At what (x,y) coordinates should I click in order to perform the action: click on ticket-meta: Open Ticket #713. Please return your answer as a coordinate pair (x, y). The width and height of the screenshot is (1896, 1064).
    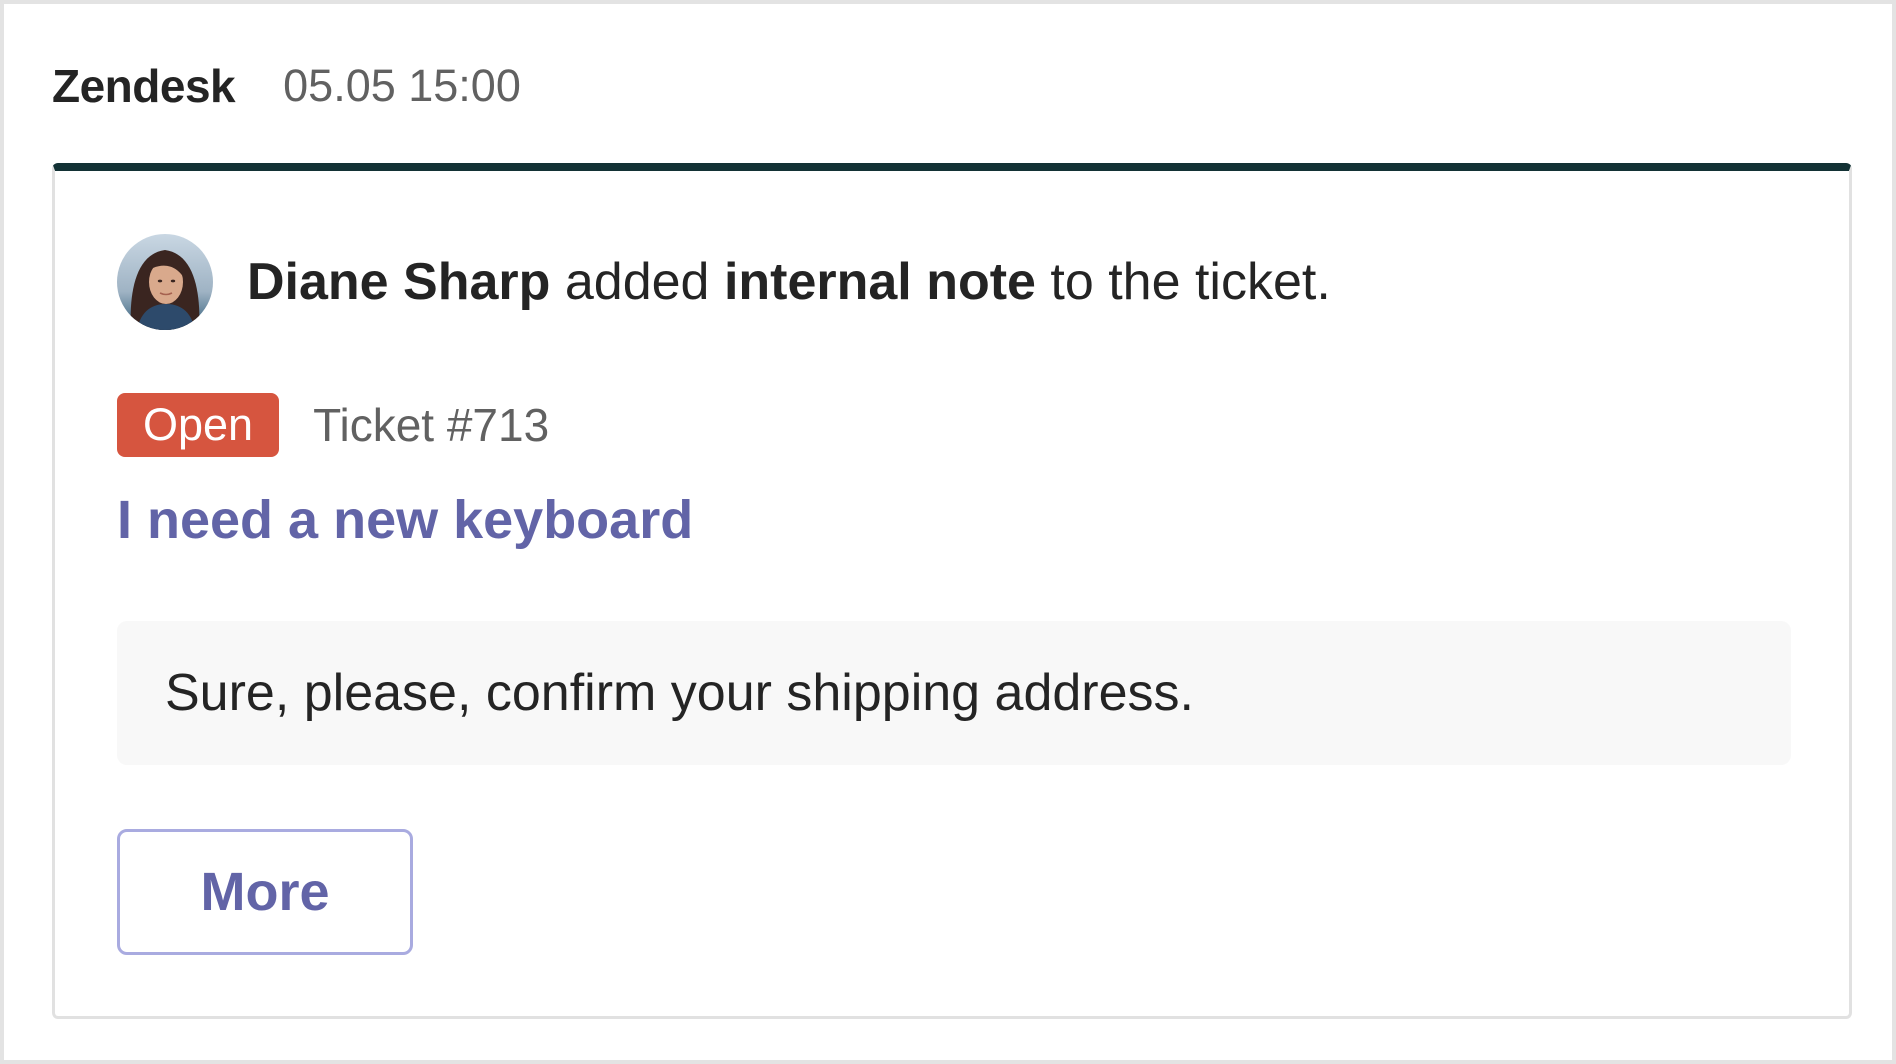
    Looking at the image, I should click on (333, 425).